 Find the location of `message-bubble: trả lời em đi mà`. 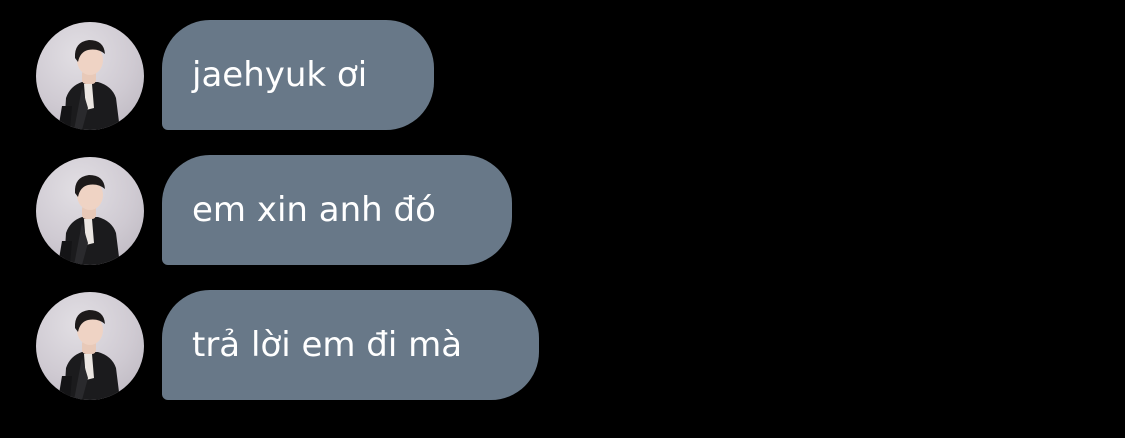

message-bubble: trả lời em đi mà is located at coordinates (350, 345).